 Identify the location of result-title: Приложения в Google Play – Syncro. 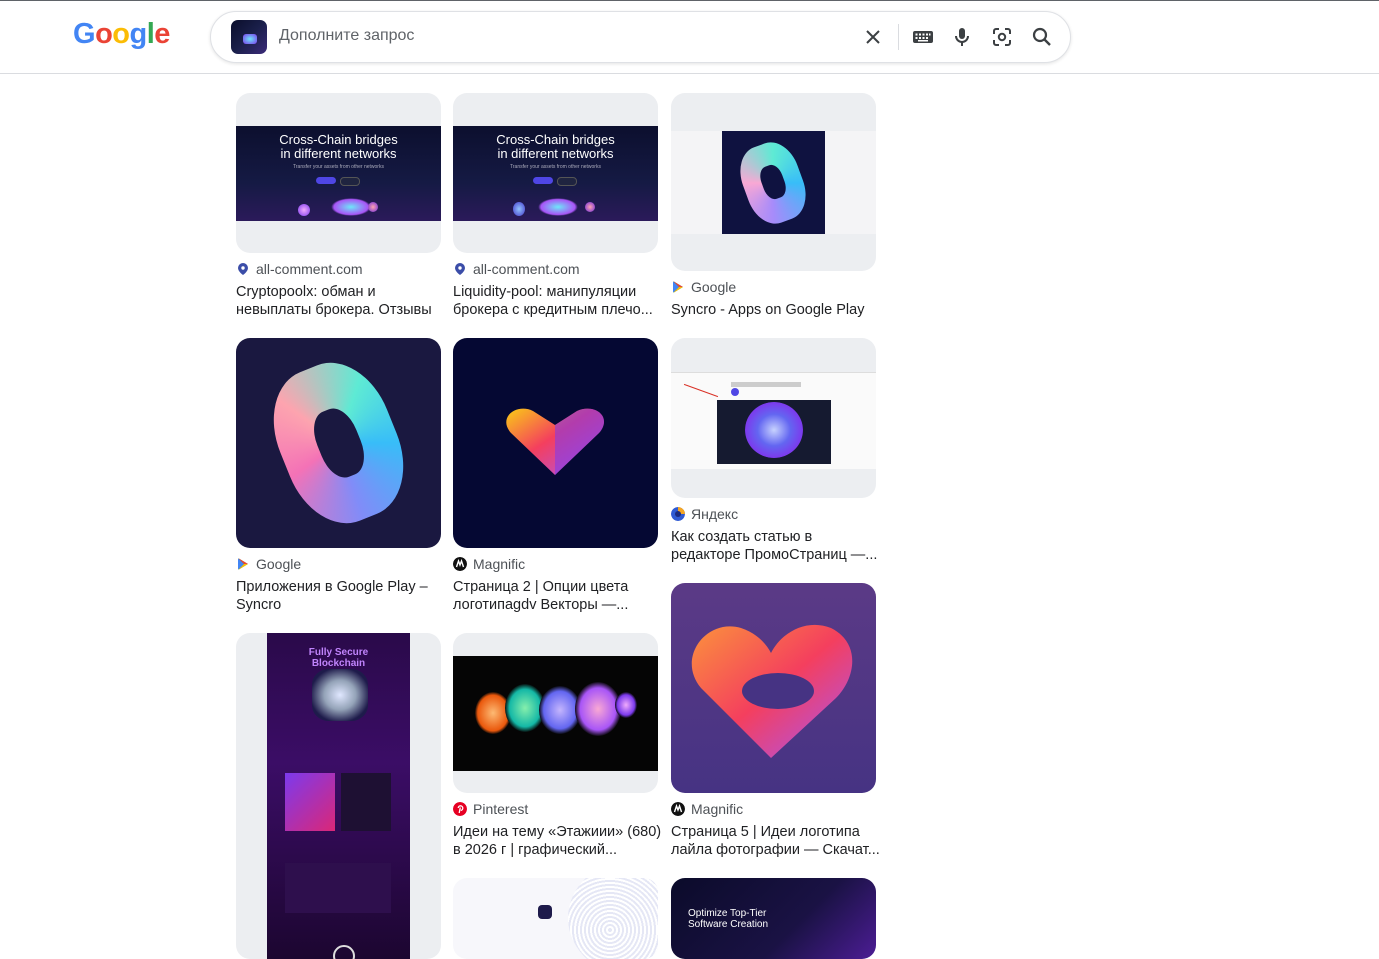
(341, 596).